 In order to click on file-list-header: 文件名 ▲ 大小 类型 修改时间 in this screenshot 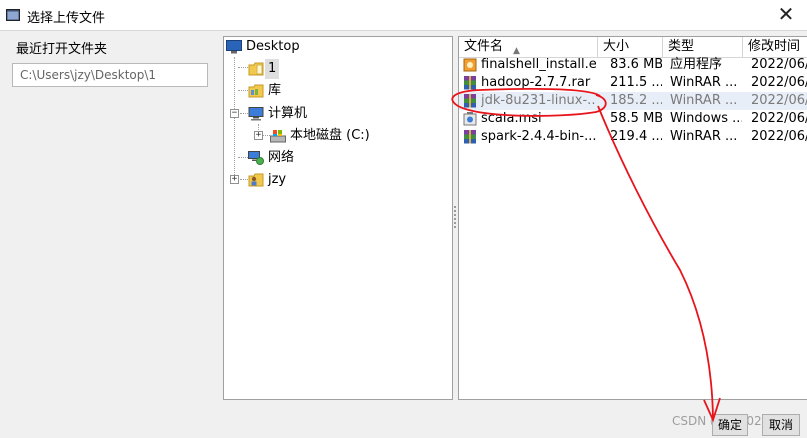, I will do `click(633, 47)`.